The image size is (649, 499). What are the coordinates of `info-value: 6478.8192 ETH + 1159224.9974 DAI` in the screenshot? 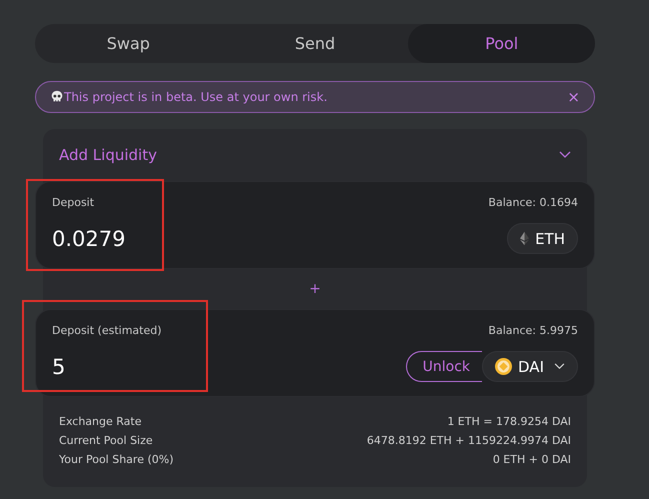 It's located at (468, 441).